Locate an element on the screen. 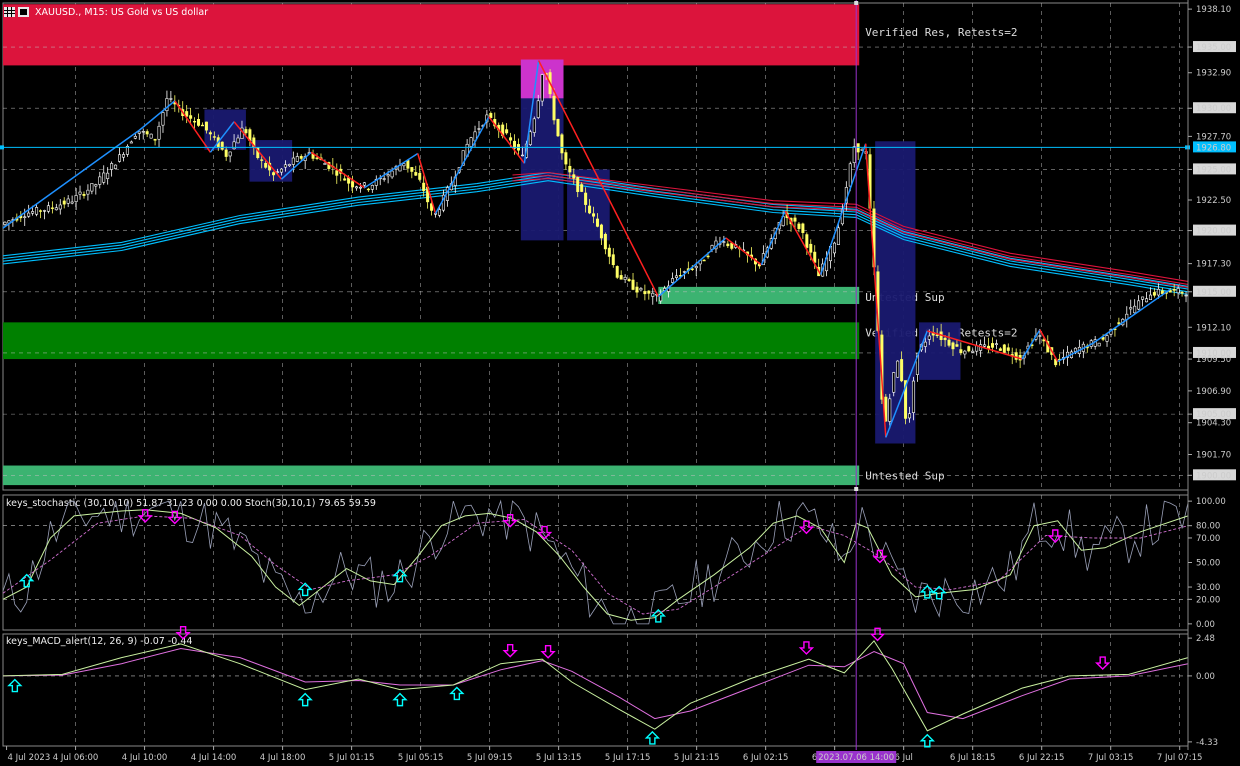 The image size is (1240, 766). x-tick-label: 4 Jul 2023 is located at coordinates (29, 758).